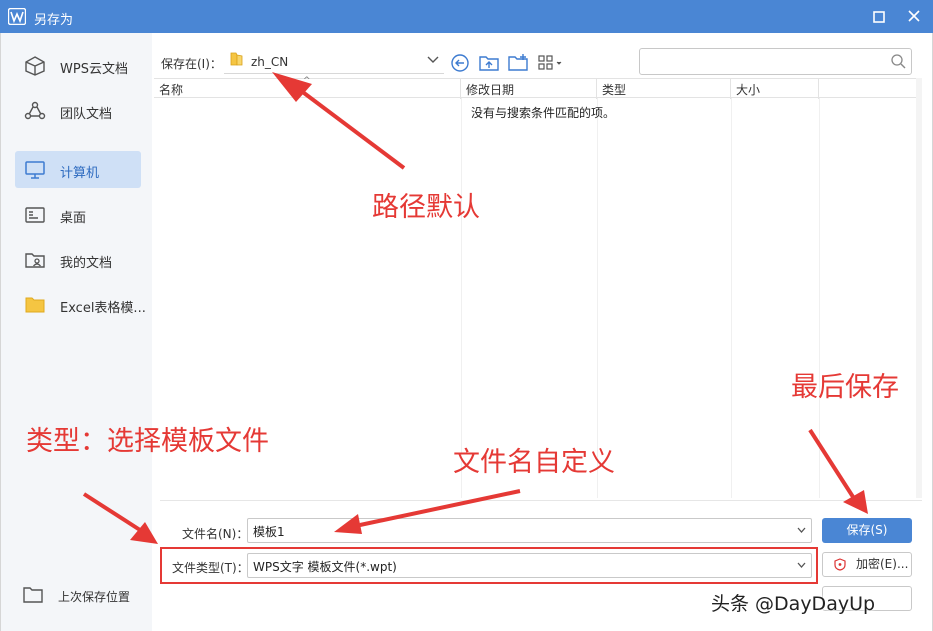 This screenshot has height=631, width=933. Describe the element at coordinates (543, 113) in the screenshot. I see `empty-list-message: 没有与搜索条件匹配的项。` at that location.